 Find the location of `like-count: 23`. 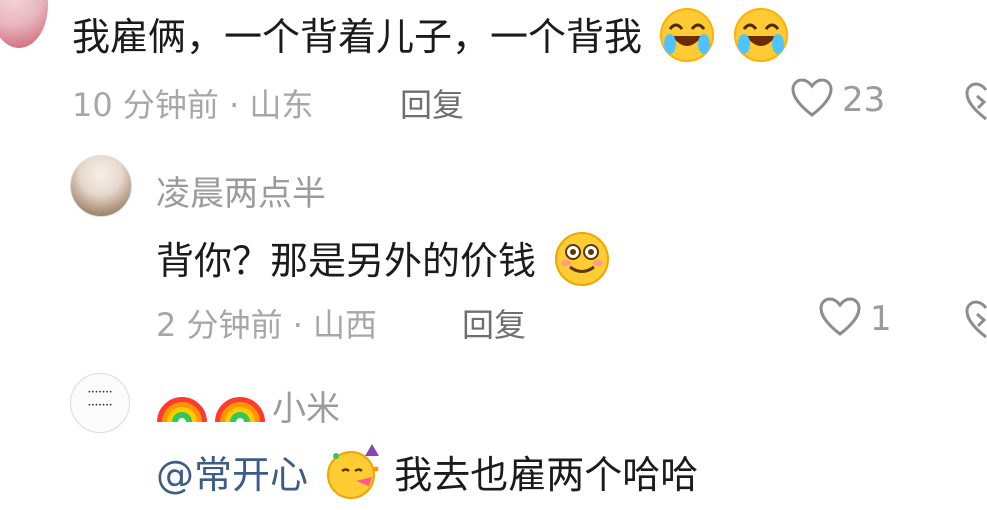

like-count: 23 is located at coordinates (864, 100).